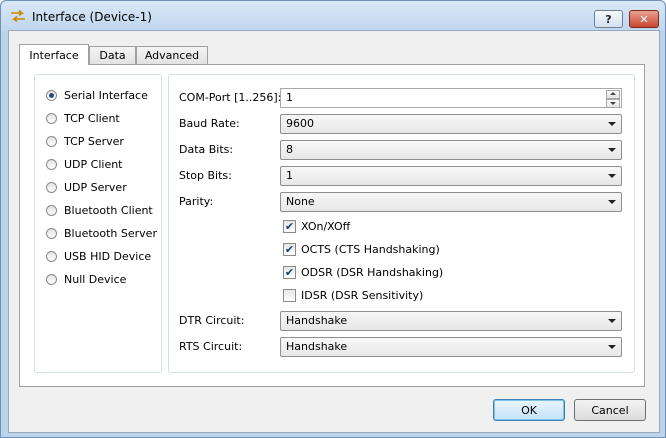 This screenshot has height=438, width=666. Describe the element at coordinates (211, 346) in the screenshot. I see `rts-circuit-label: RTS Circuit:` at that location.